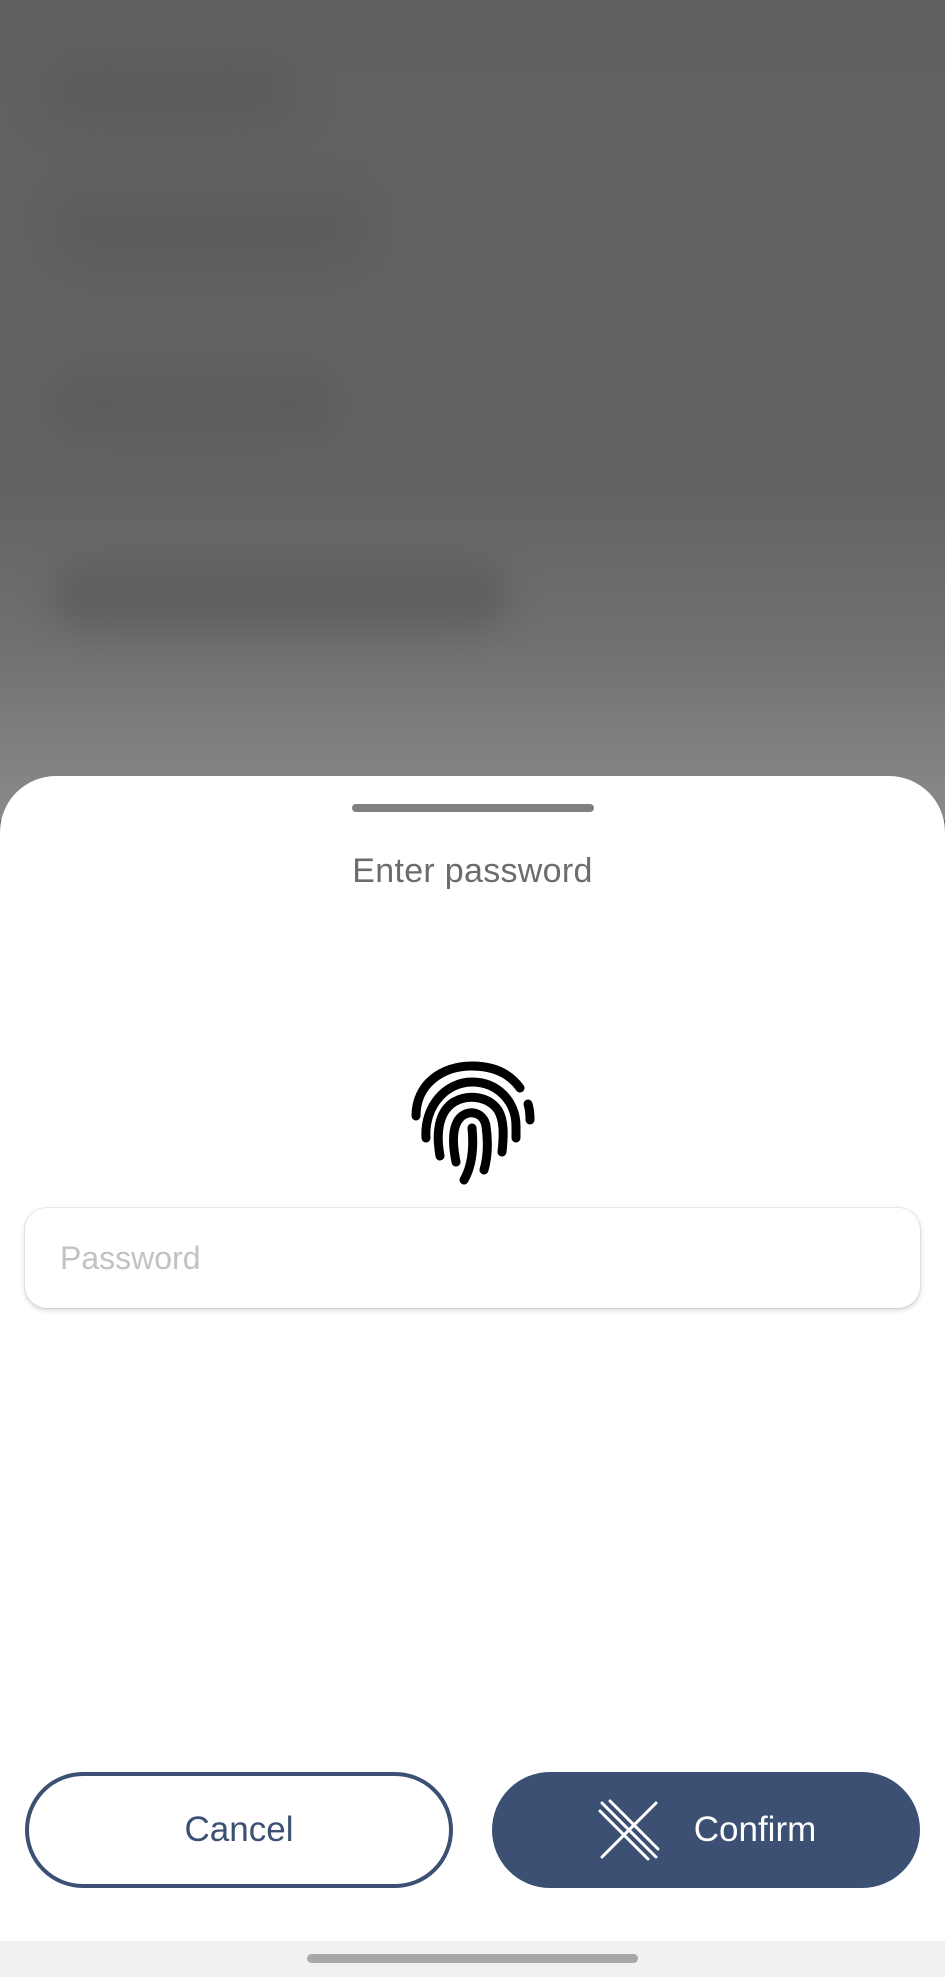  Describe the element at coordinates (755, 1829) in the screenshot. I see `confirm-button-label: Confirm` at that location.